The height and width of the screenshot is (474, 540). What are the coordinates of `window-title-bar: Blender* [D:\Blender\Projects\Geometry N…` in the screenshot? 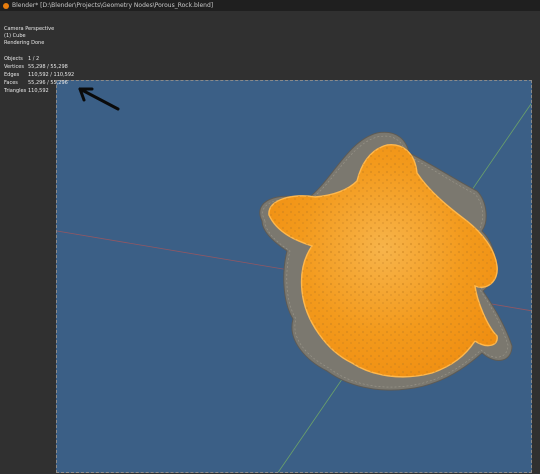 It's located at (270, 5).